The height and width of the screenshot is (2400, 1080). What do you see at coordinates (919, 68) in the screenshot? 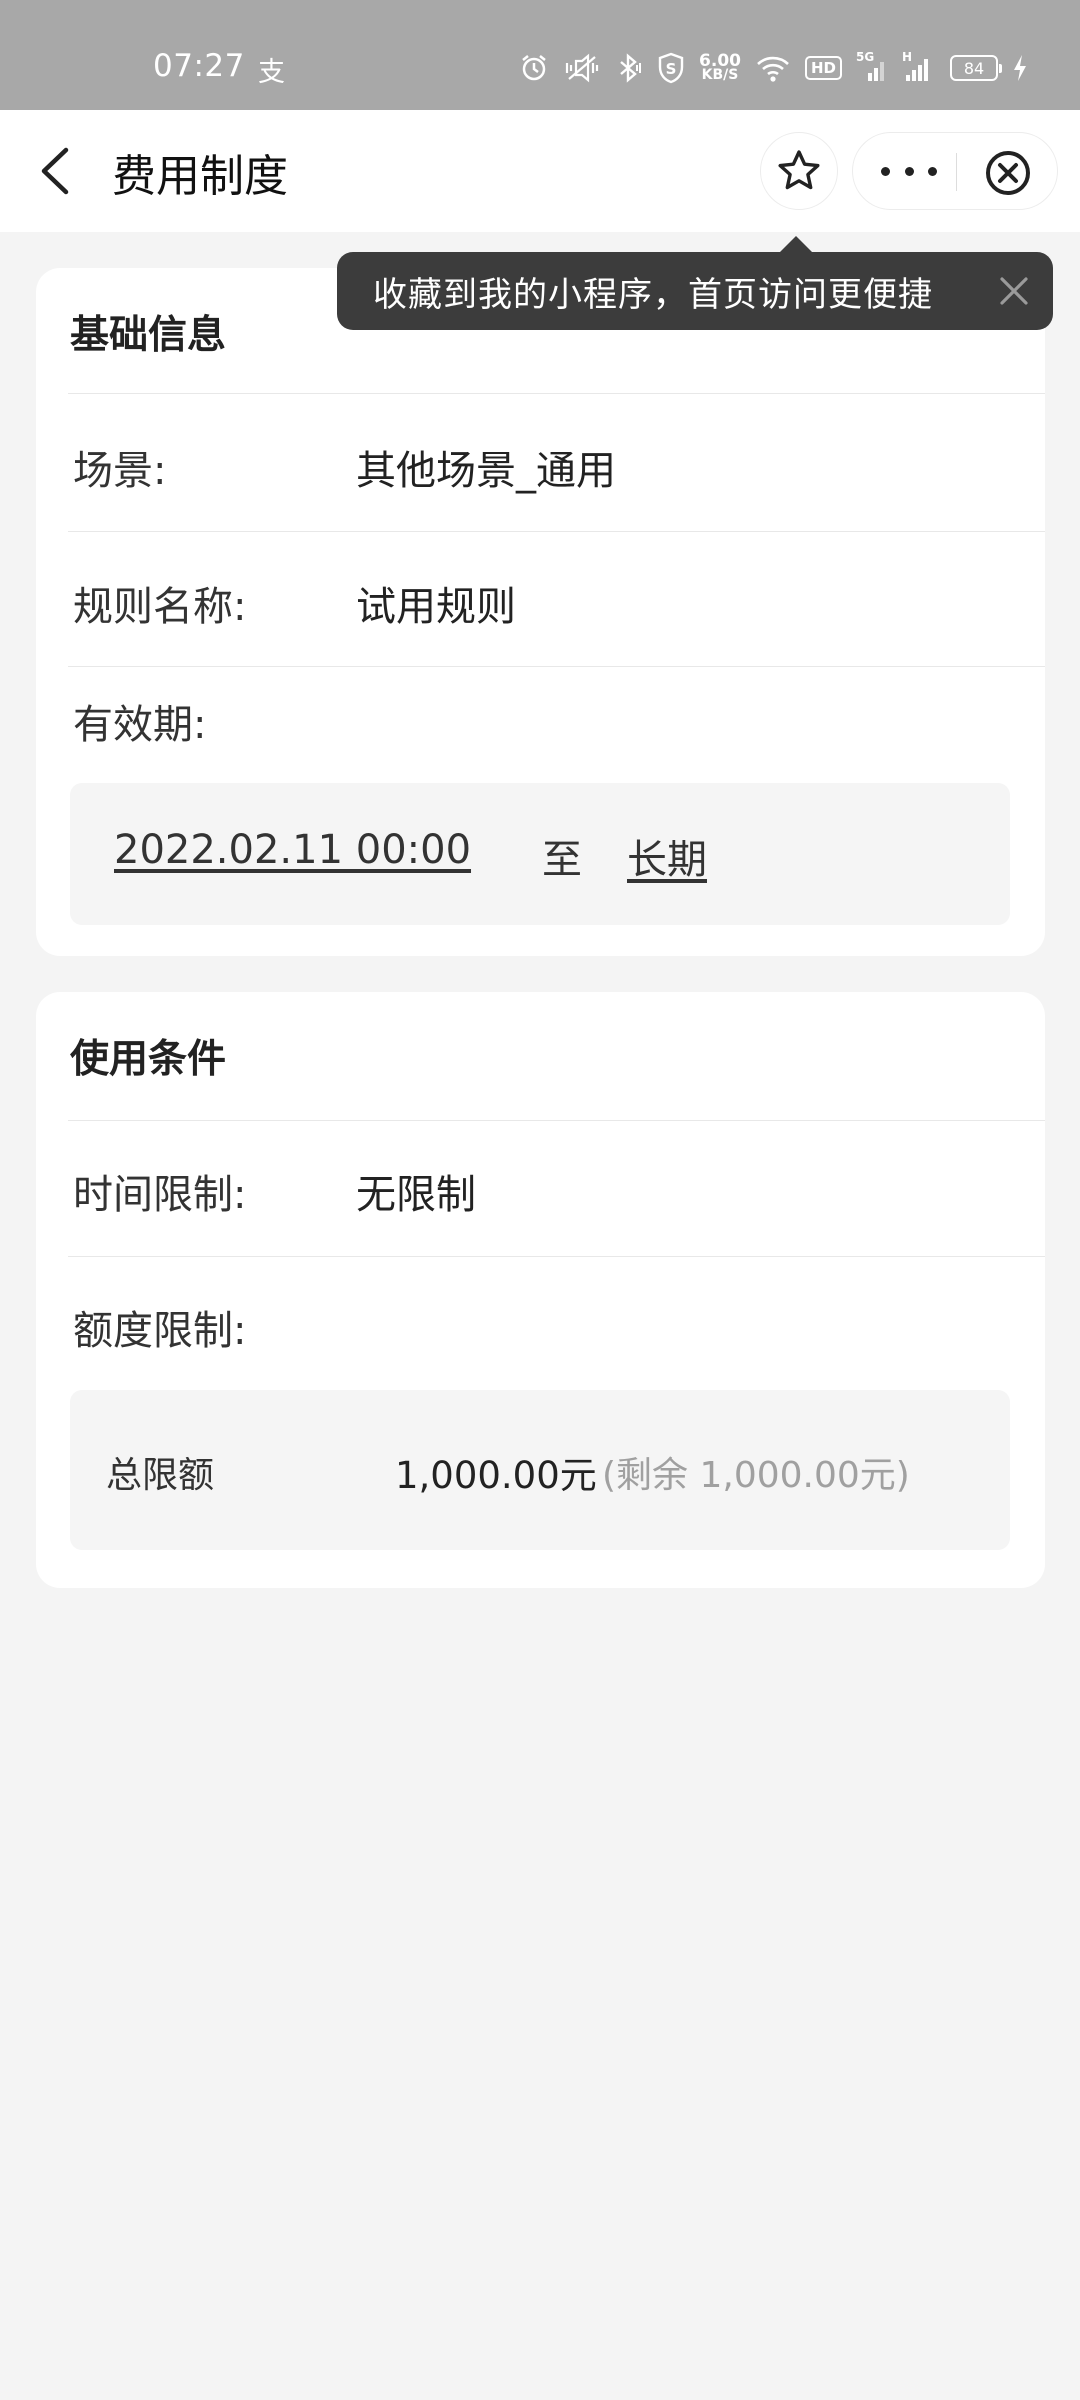
I see `signal-h-icon: H` at bounding box center [919, 68].